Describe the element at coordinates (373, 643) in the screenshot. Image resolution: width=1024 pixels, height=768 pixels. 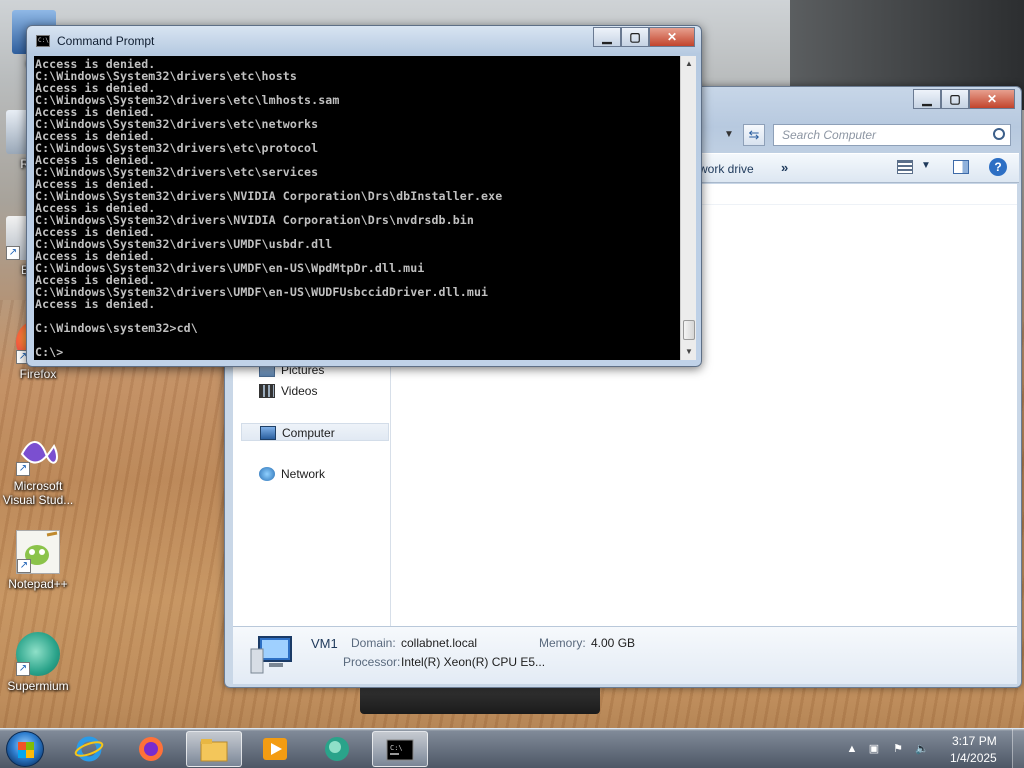
I see `domain-label: Domain:` at that location.